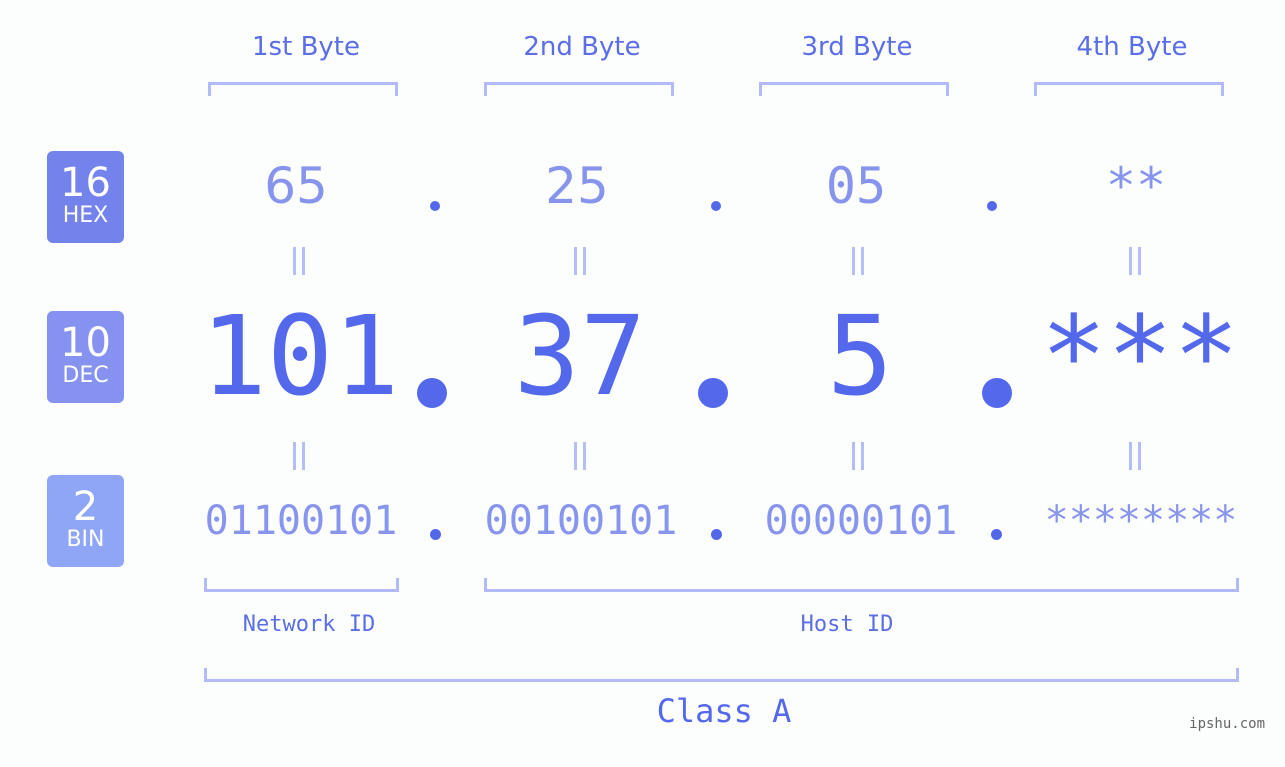  What do you see at coordinates (85, 507) in the screenshot?
I see `bin-base-number: 2` at bounding box center [85, 507].